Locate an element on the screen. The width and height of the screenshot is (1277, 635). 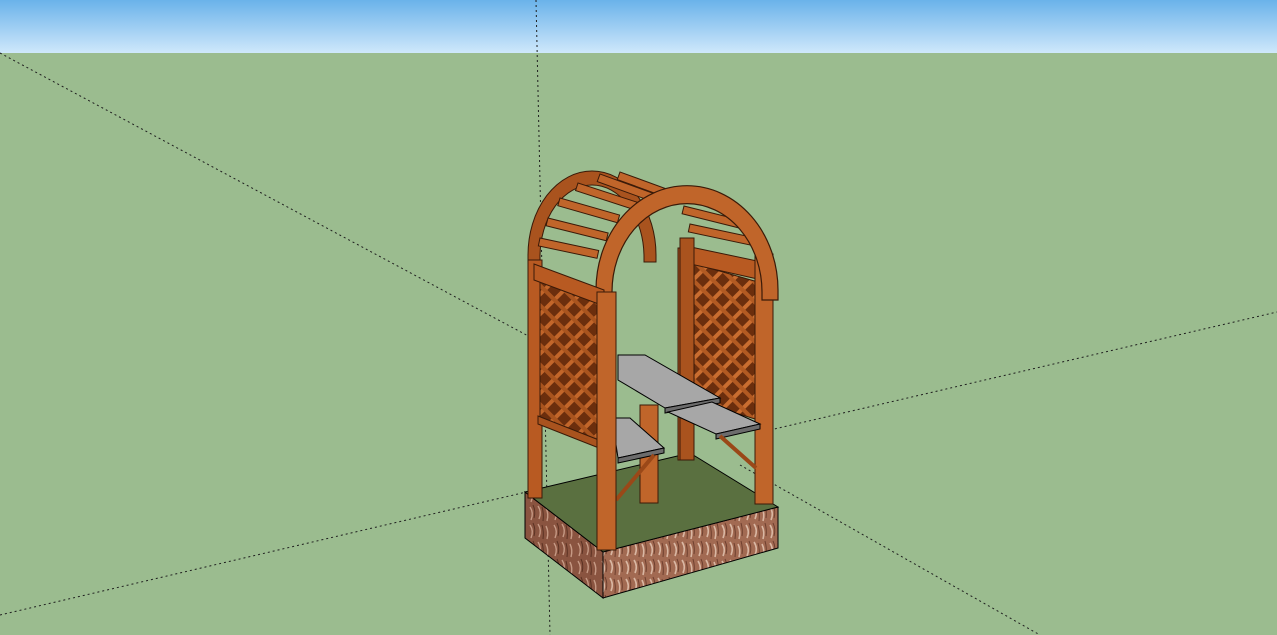
left-front-post is located at coordinates (606, 421).